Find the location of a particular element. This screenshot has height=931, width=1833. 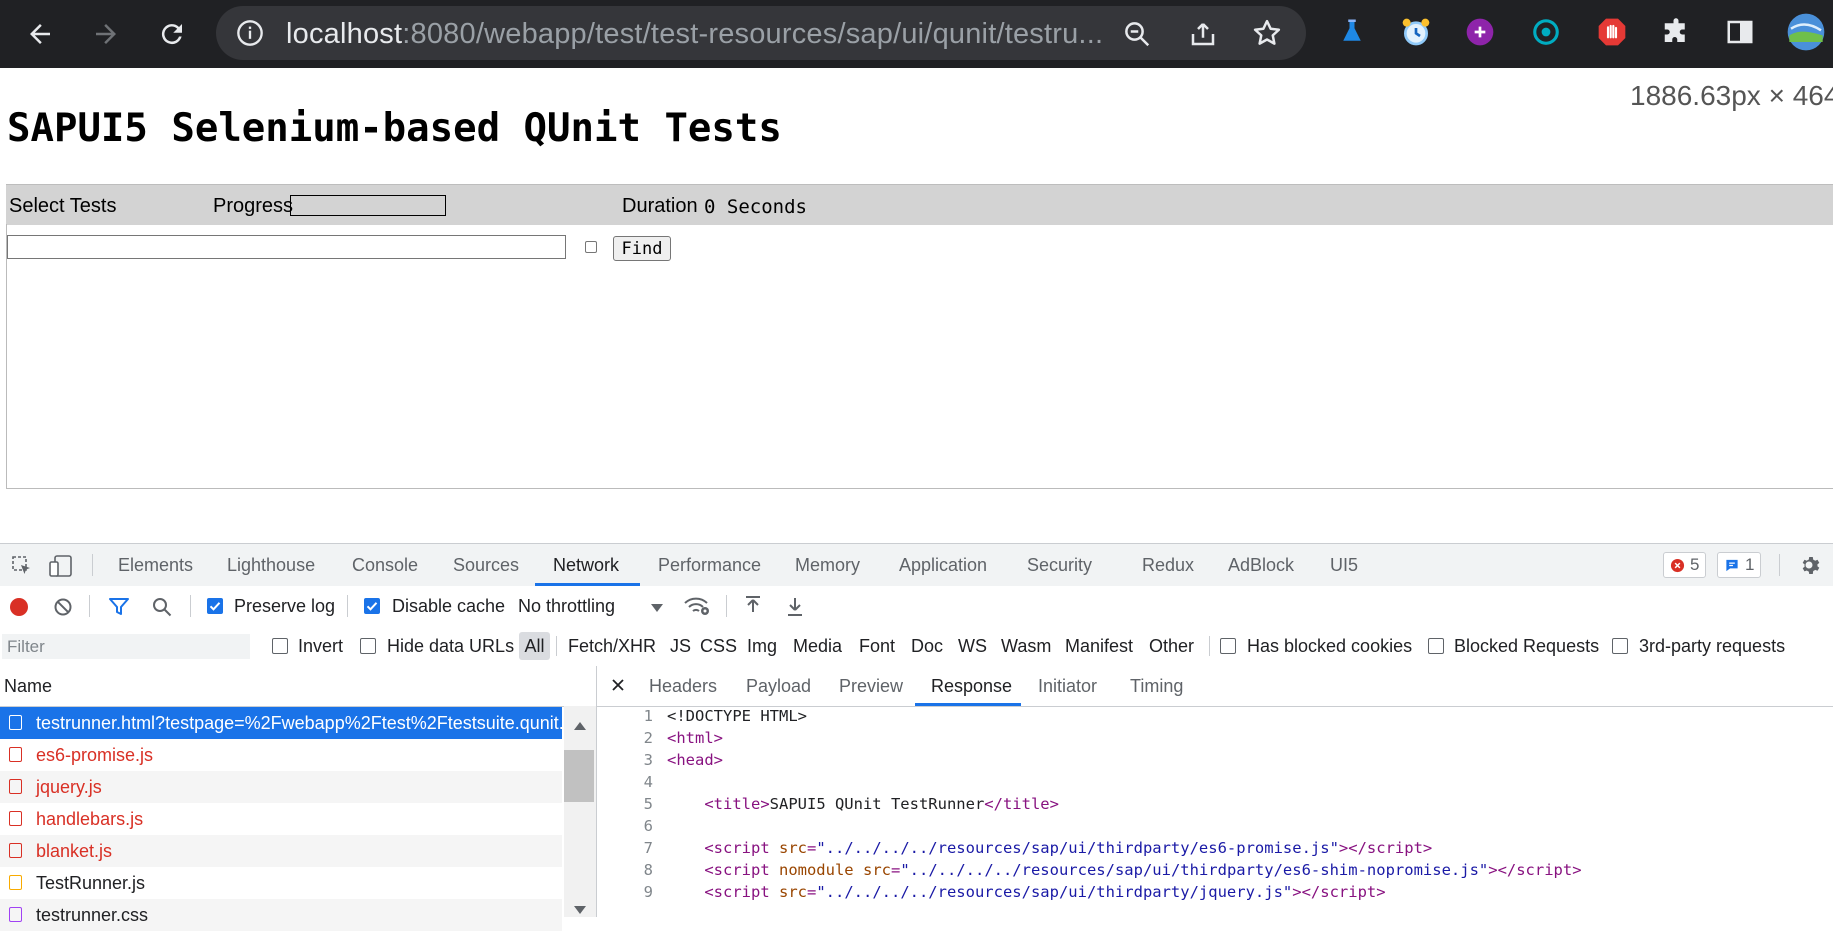

forward-arrow-icon is located at coordinates (106, 34).